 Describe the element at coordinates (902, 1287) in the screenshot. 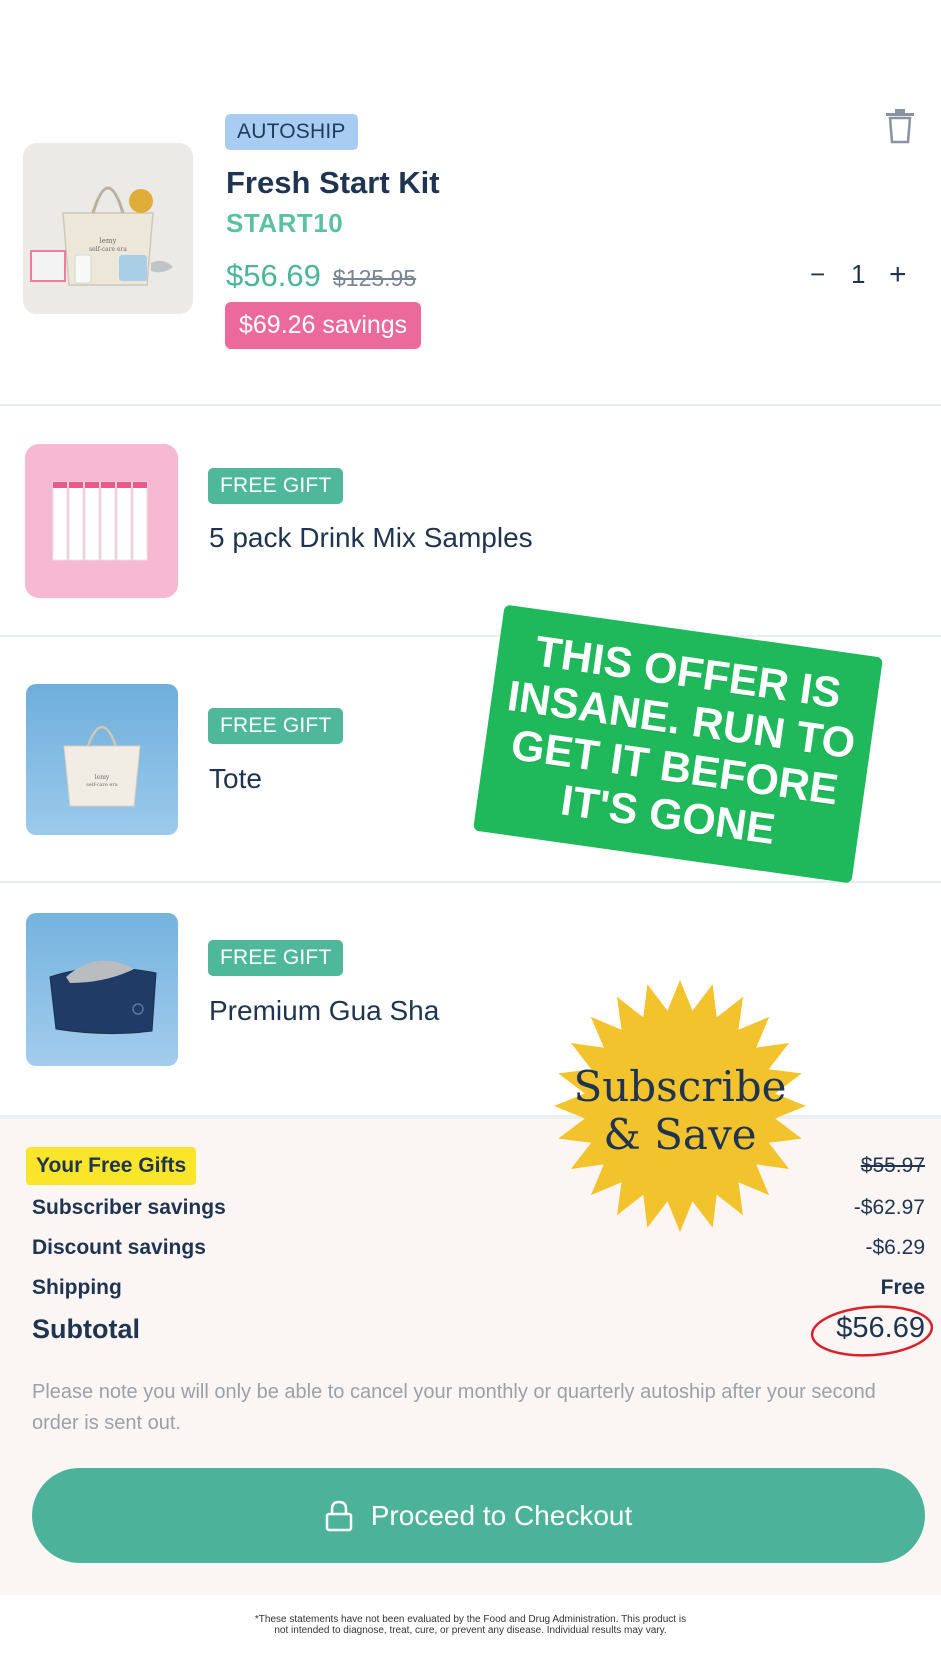

I see `shipping-value: Free` at that location.